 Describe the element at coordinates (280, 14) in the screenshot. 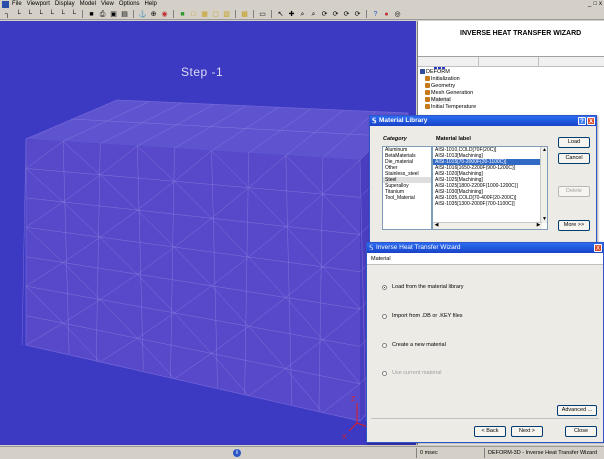

I see `select-icon: ↖` at that location.